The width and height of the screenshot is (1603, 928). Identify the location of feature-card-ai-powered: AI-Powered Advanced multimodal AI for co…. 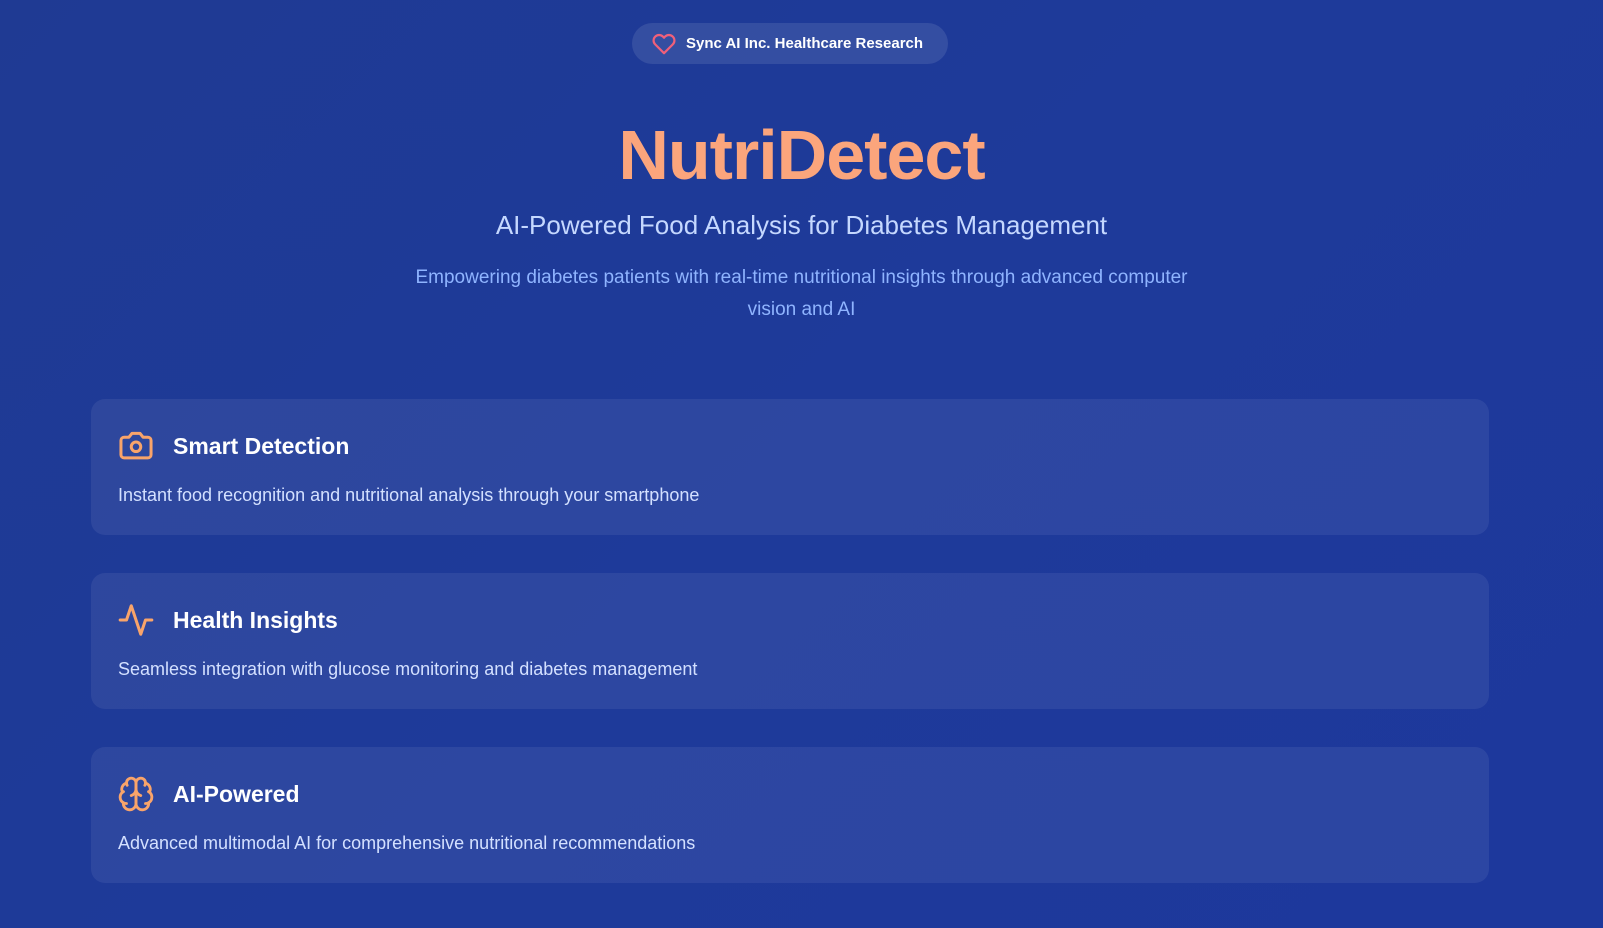
(790, 815).